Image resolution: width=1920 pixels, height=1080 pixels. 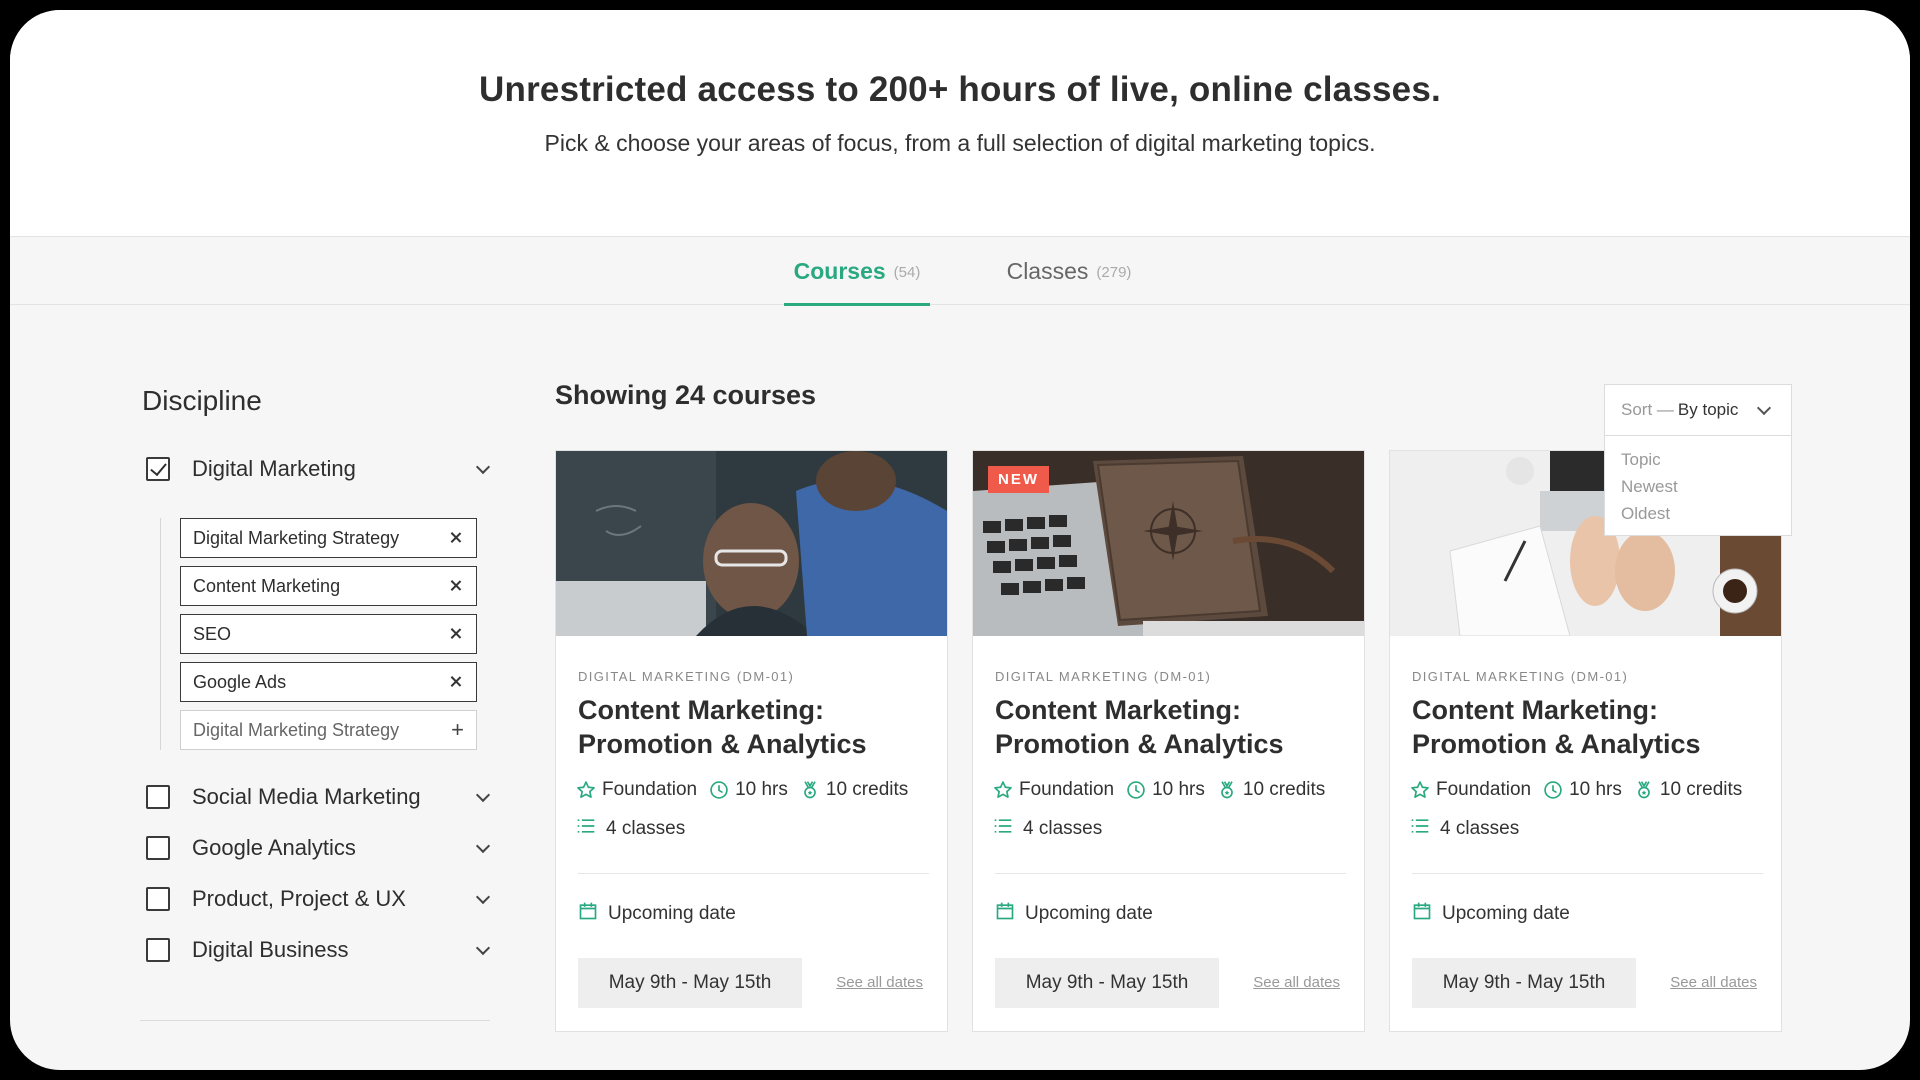 What do you see at coordinates (212, 633) in the screenshot?
I see `tag-label: SEO` at bounding box center [212, 633].